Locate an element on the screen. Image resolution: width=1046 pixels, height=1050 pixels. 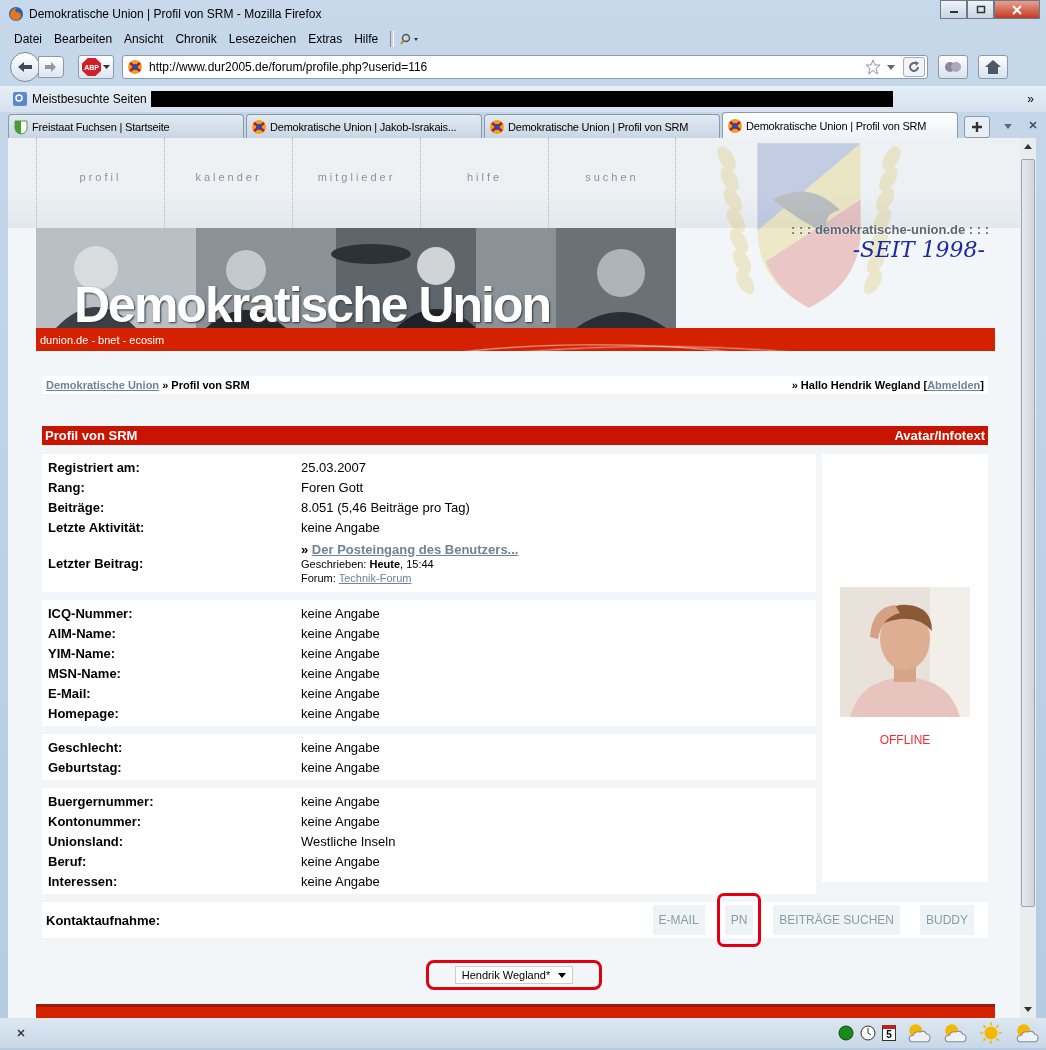
home-button is located at coordinates (993, 67).